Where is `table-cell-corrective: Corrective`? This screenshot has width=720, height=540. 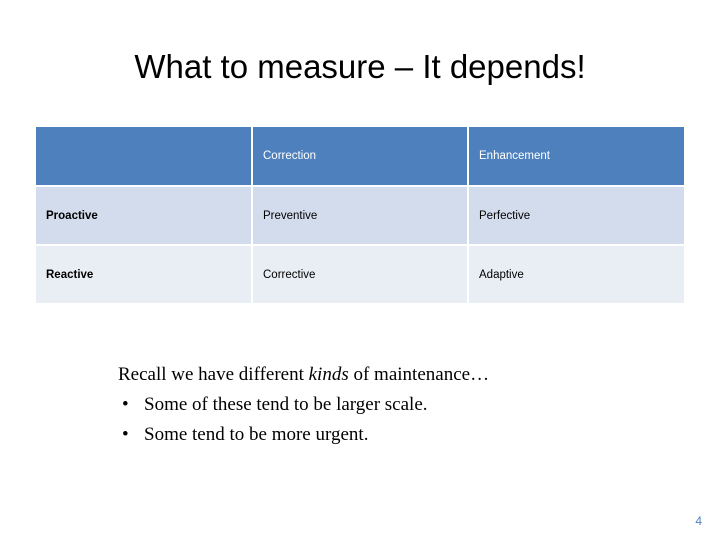 table-cell-corrective: Corrective is located at coordinates (359, 273).